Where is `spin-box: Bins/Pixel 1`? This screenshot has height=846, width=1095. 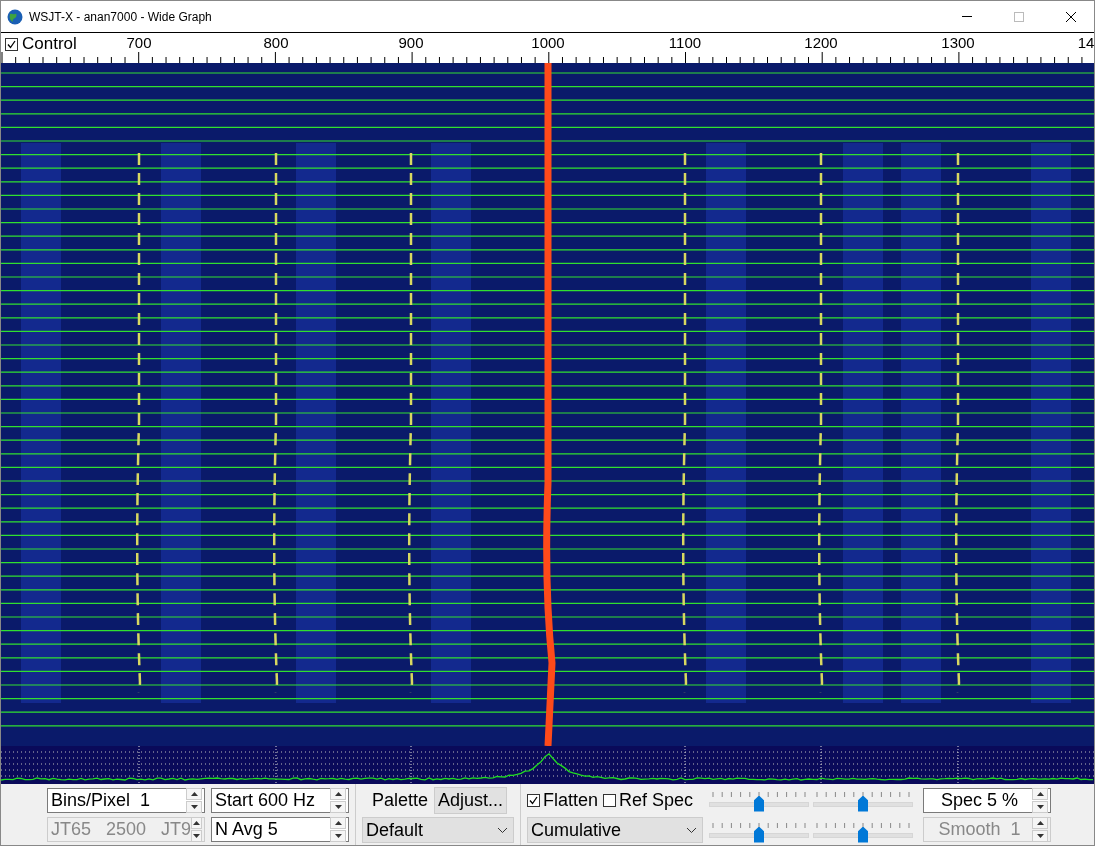
spin-box: Bins/Pixel 1 is located at coordinates (126, 800).